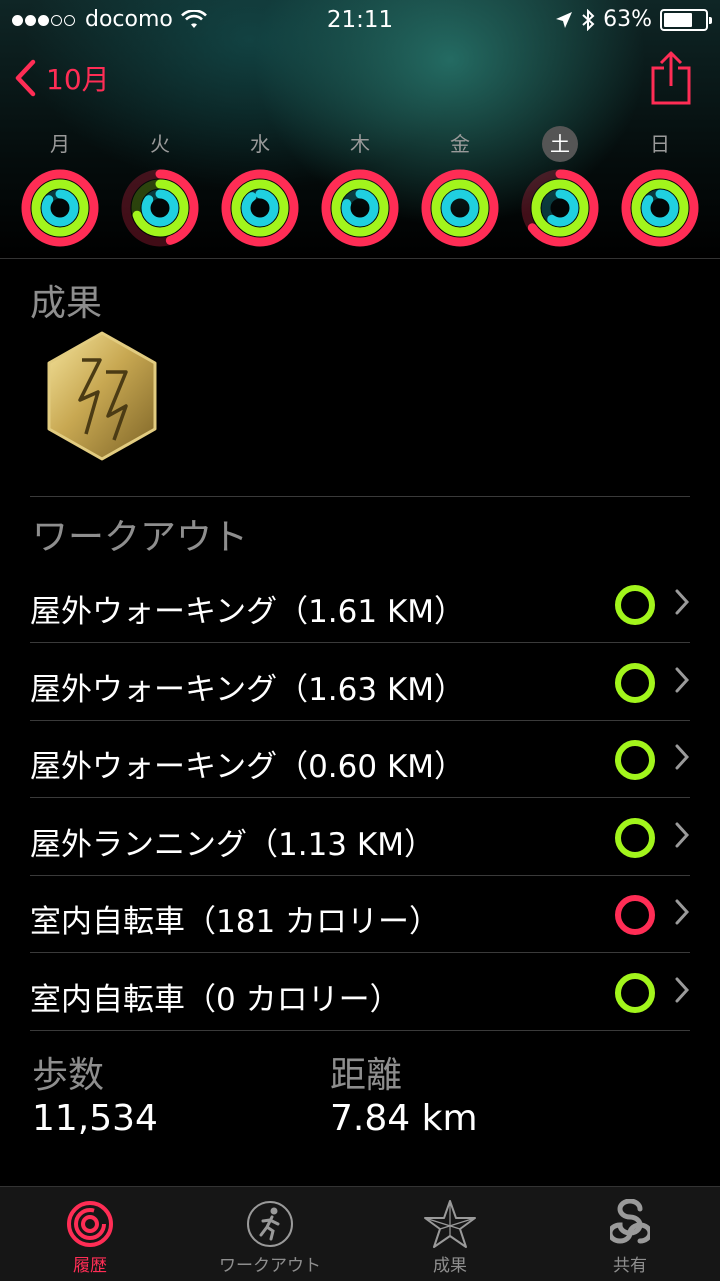 The width and height of the screenshot is (720, 1281). I want to click on tab-history: 履歴, so click(90, 1234).